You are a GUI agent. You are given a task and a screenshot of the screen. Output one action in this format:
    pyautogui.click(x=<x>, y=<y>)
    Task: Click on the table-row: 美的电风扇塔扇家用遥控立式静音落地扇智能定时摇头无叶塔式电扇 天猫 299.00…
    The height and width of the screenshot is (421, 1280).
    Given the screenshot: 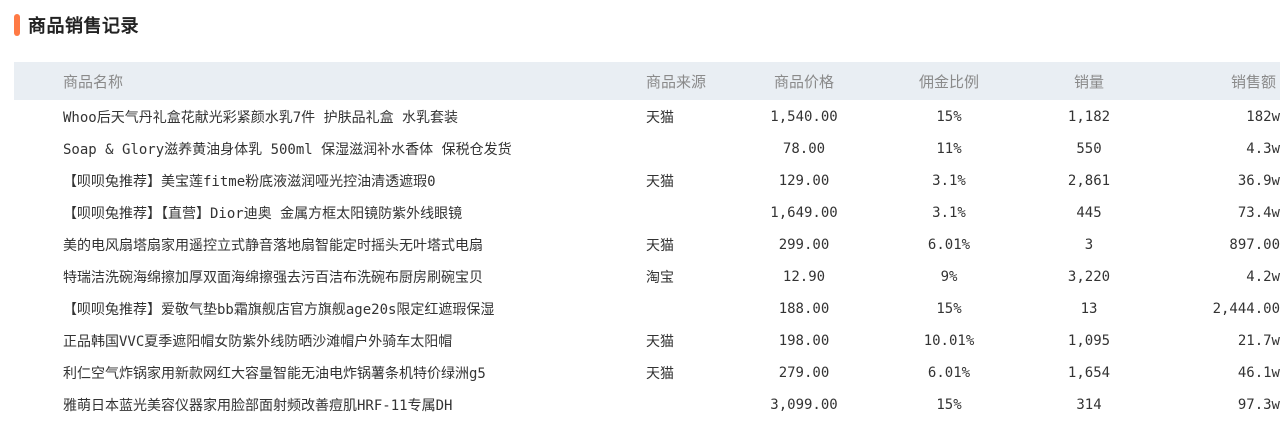 What is the action you would take?
    pyautogui.click(x=647, y=245)
    